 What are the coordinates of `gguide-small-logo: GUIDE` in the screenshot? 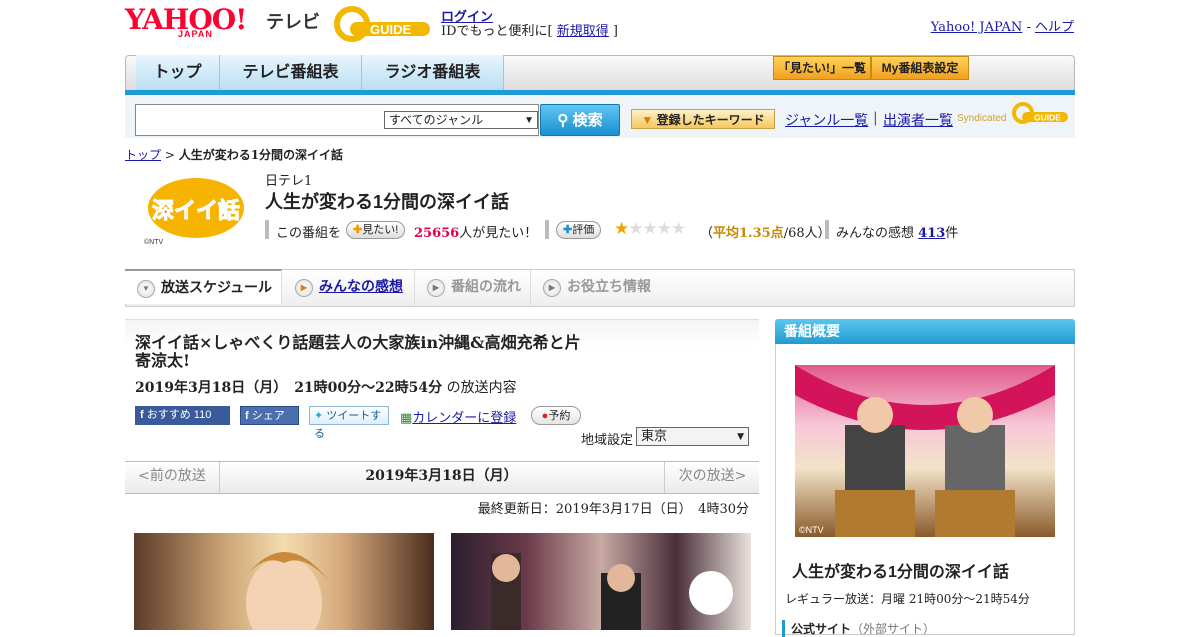 It's located at (1040, 114).